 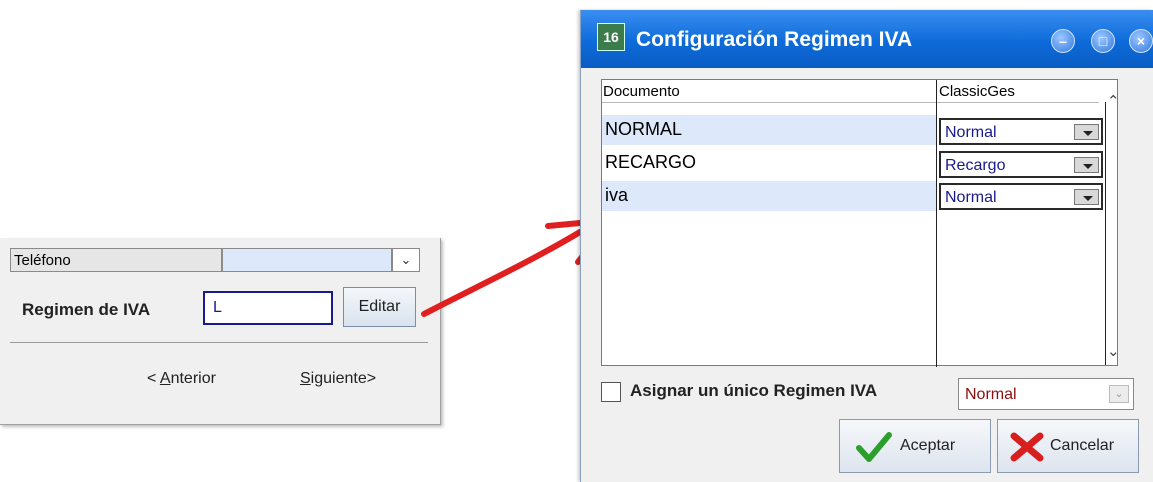 I want to click on cancel-button: Cancelar, so click(x=1068, y=446).